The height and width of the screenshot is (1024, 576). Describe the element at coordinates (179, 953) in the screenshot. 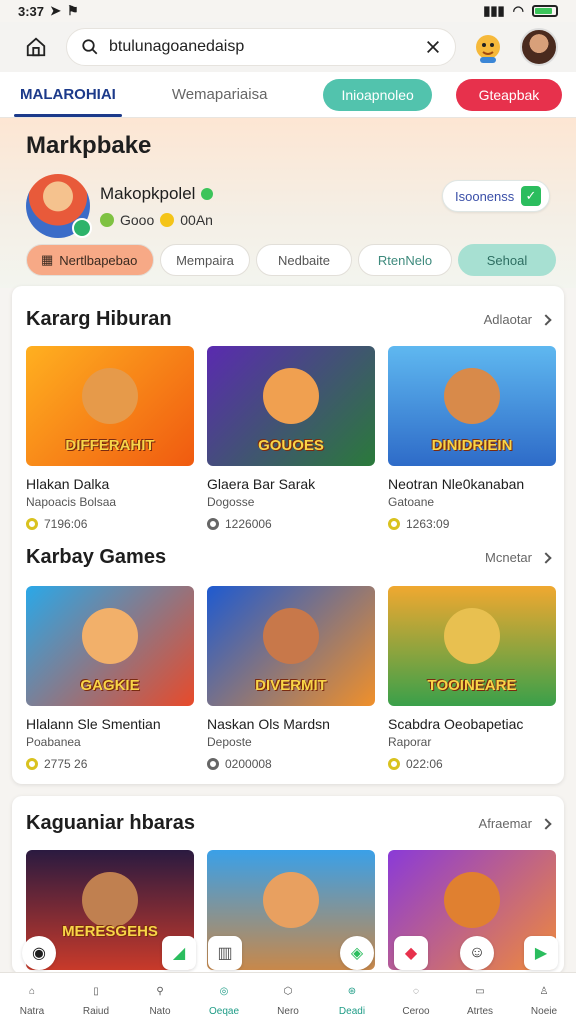

I see `shortcut-icon-1: ◢` at that location.